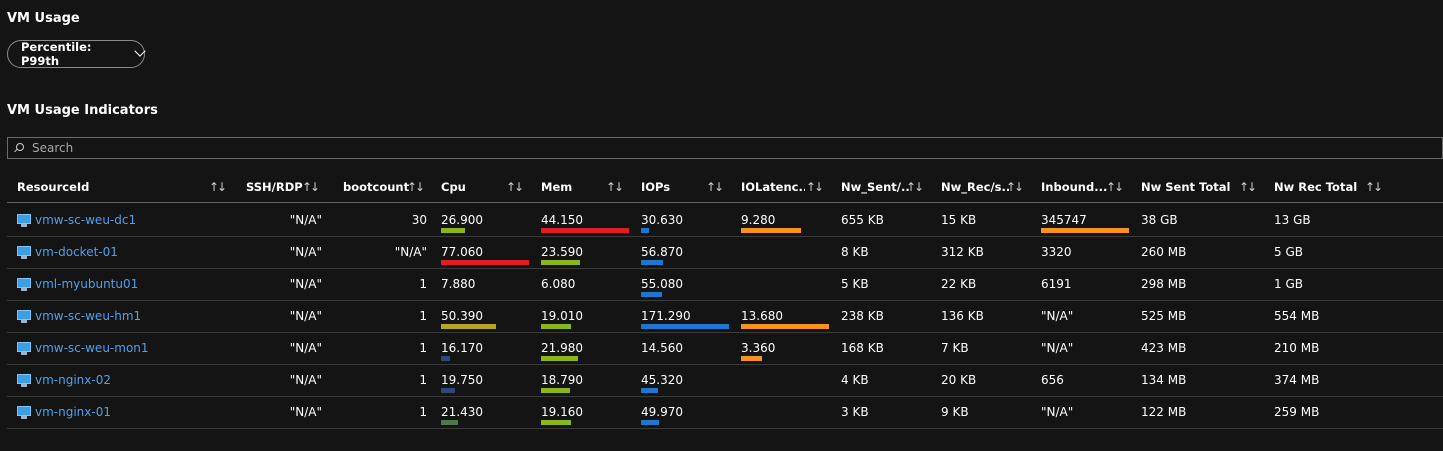 This screenshot has height=451, width=1443. I want to click on cell-nwrectotal: 259 MB, so click(1297, 412).